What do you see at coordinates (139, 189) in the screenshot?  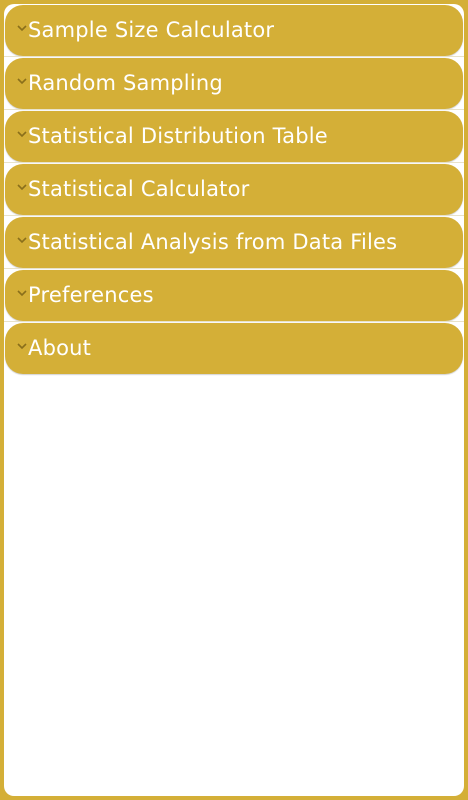 I see `menu-item-label: Statistical Calculator` at bounding box center [139, 189].